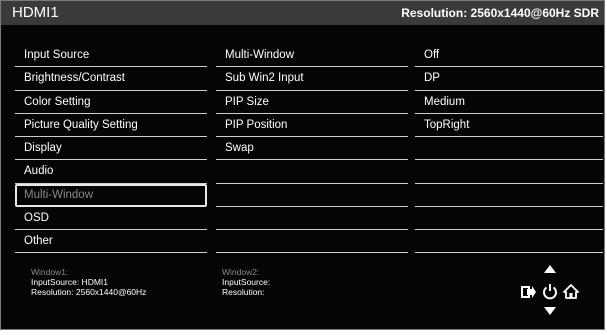 The image size is (607, 335). I want to click on submenu-item-label: Sub Win2 Input, so click(264, 78).